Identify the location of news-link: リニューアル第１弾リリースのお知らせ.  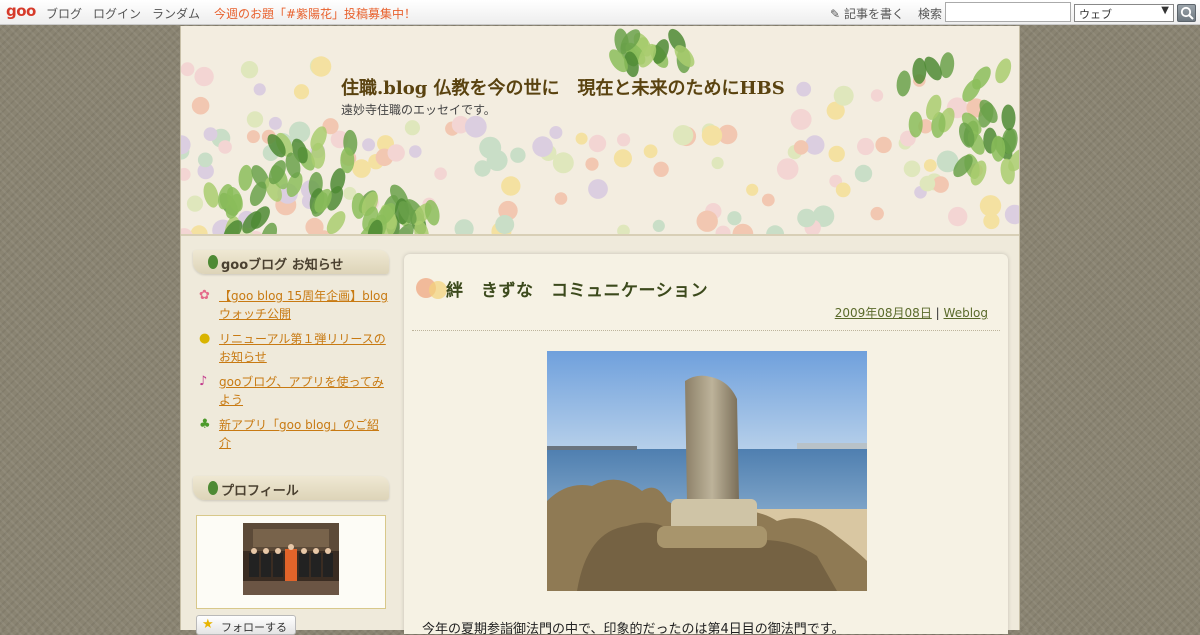
(304, 348).